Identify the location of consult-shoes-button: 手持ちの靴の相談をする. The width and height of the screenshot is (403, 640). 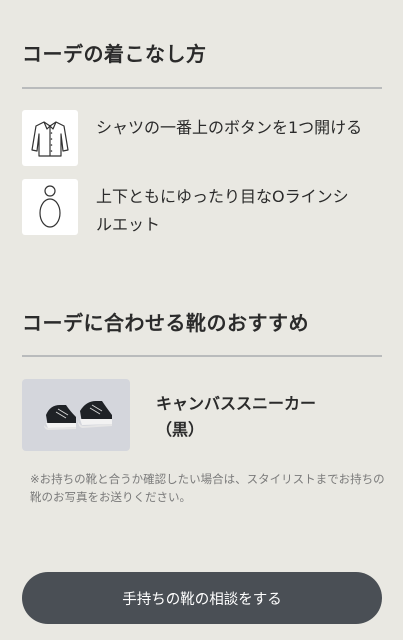
(202, 598).